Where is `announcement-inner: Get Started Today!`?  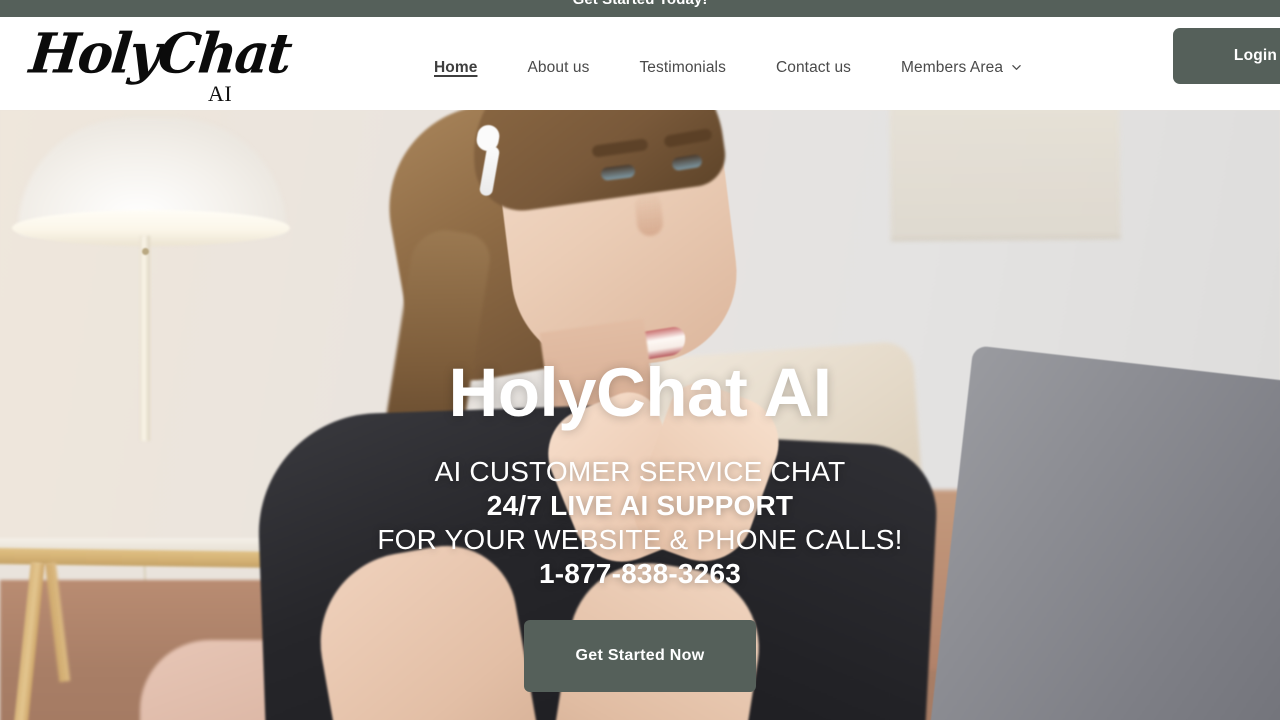
announcement-inner: Get Started Today! is located at coordinates (640, 6).